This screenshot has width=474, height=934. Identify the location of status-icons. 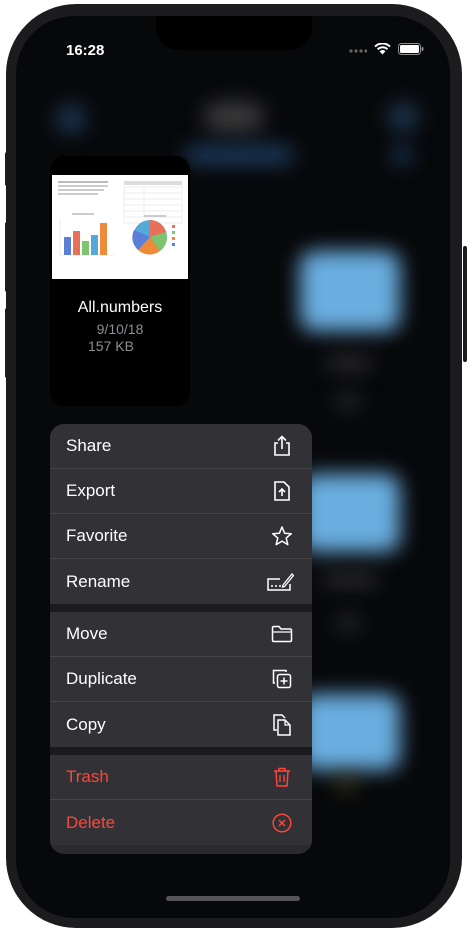
(386, 51).